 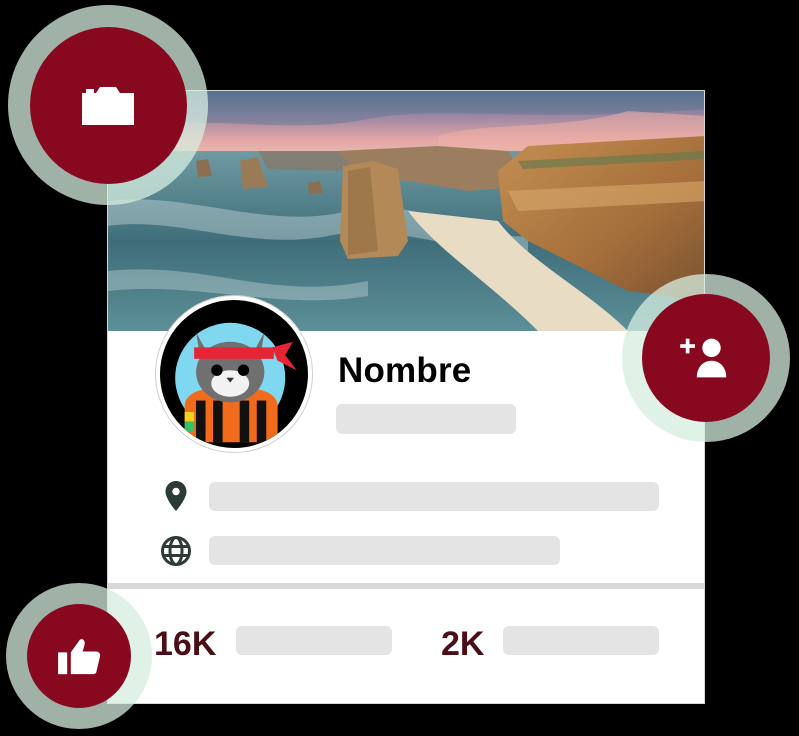 I want to click on avatar, so click(x=234, y=374).